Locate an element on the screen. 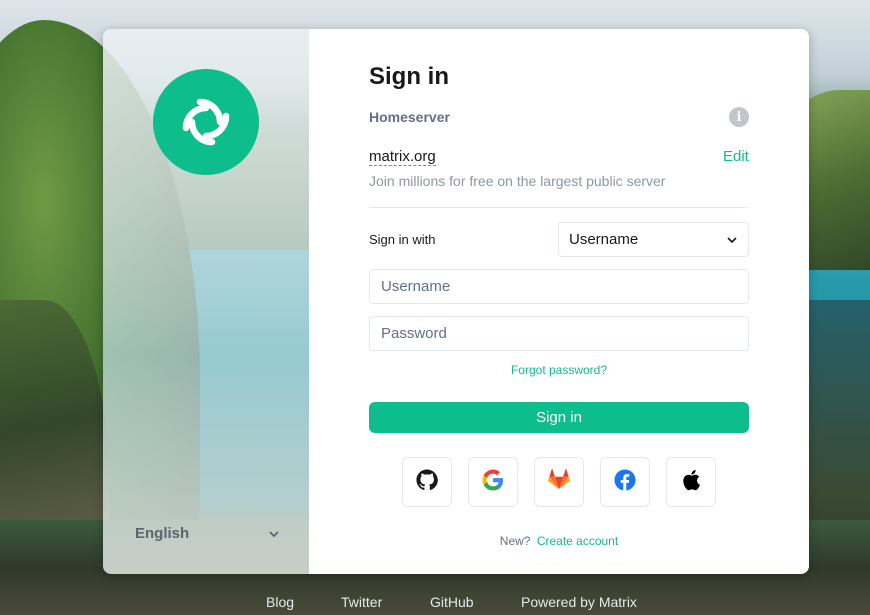  sso-google-button is located at coordinates (493, 482).